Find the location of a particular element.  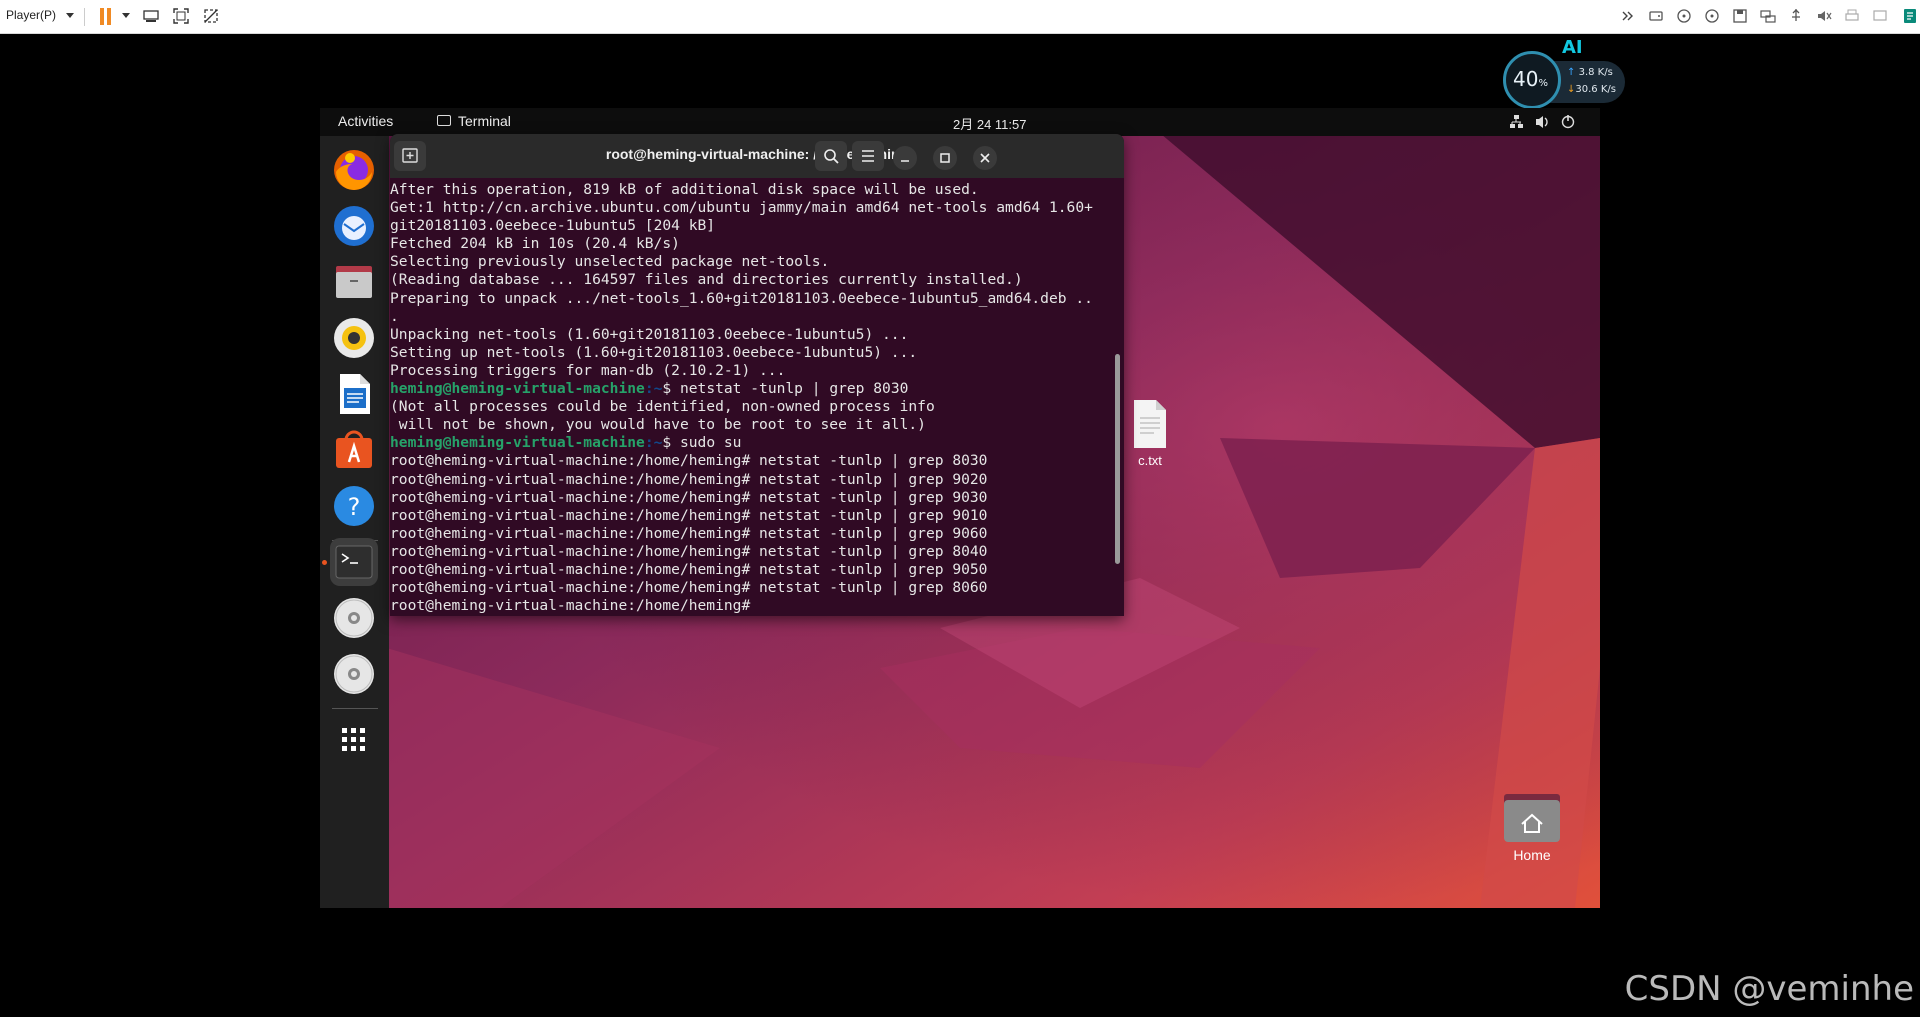

thunderbird-icon is located at coordinates (354, 226).